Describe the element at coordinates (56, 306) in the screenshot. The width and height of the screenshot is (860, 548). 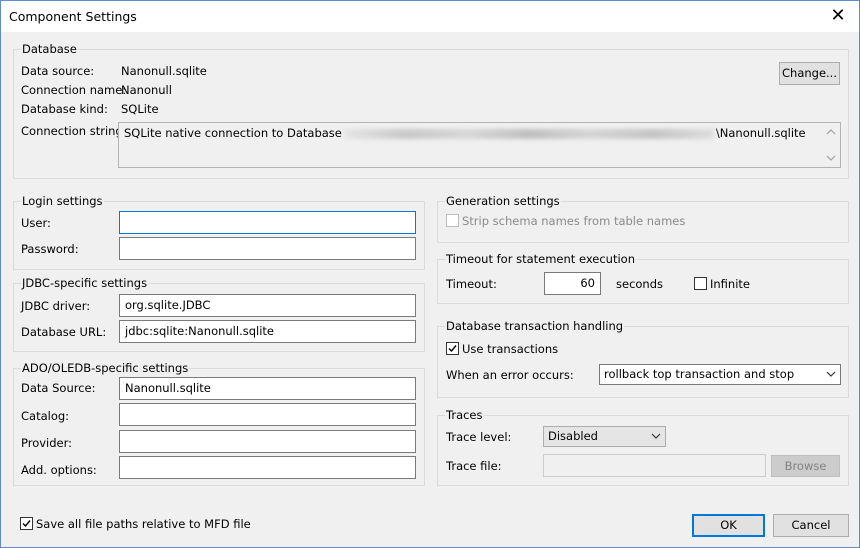
I see `jdbc-driver-label: JDBC driver:` at that location.